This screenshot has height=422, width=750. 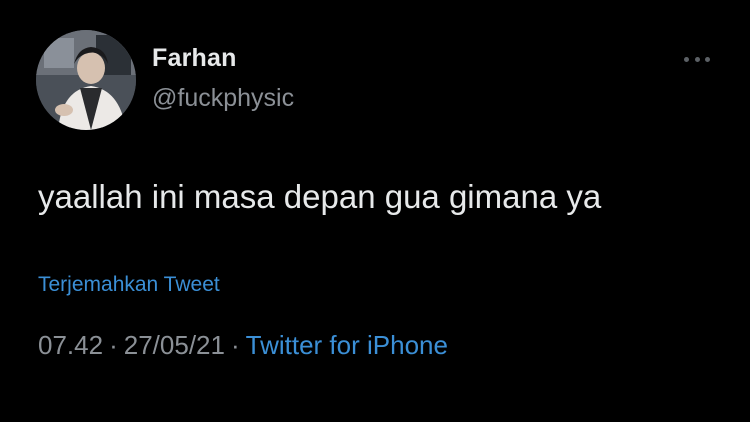 What do you see at coordinates (174, 345) in the screenshot?
I see `tweet-date: 27/05/21` at bounding box center [174, 345].